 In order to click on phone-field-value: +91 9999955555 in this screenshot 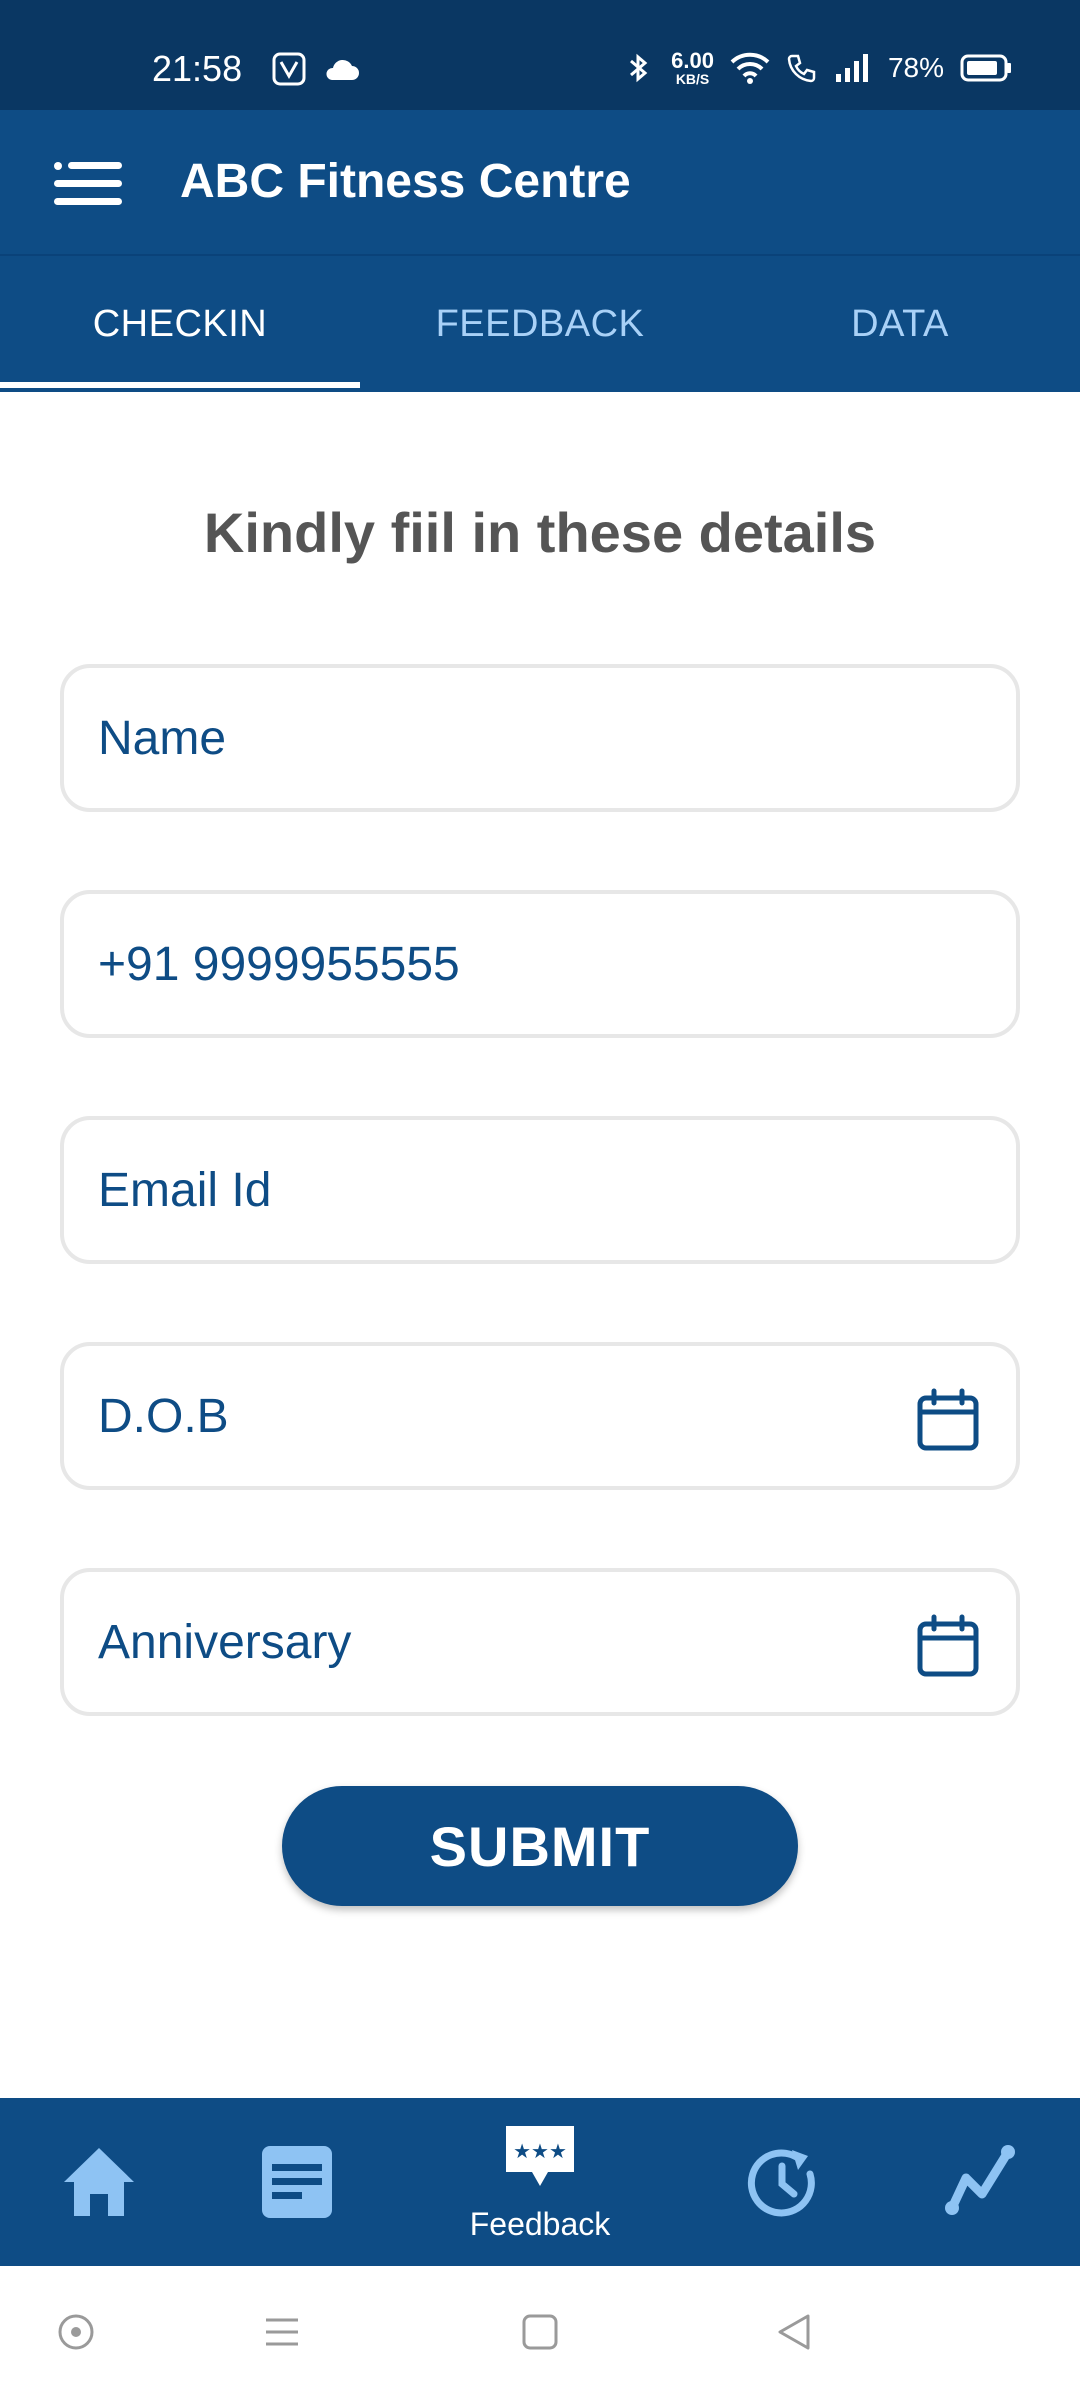, I will do `click(279, 964)`.